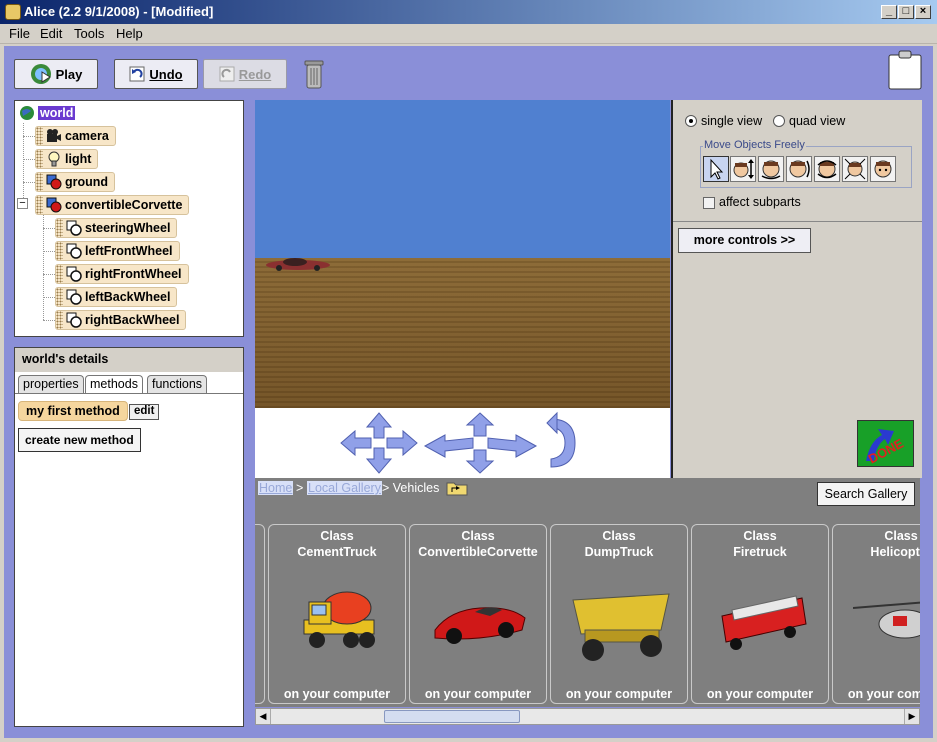 This screenshot has width=937, height=742. Describe the element at coordinates (619, 694) in the screenshot. I see `location-label: on your computer` at that location.